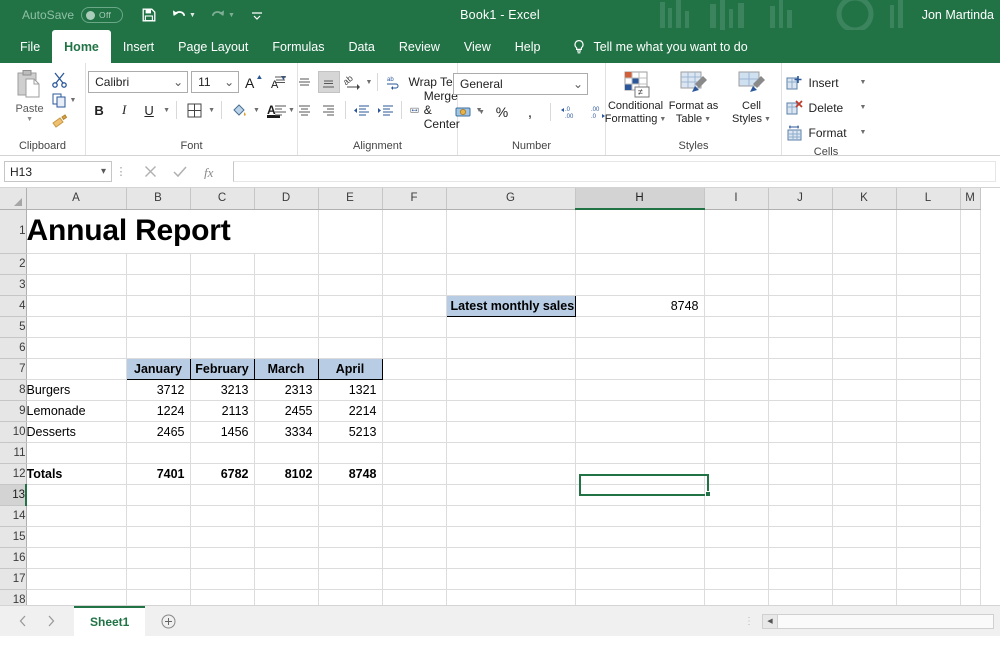 The width and height of the screenshot is (1000, 667). Describe the element at coordinates (150, 171) in the screenshot. I see `cancel-icon` at that location.